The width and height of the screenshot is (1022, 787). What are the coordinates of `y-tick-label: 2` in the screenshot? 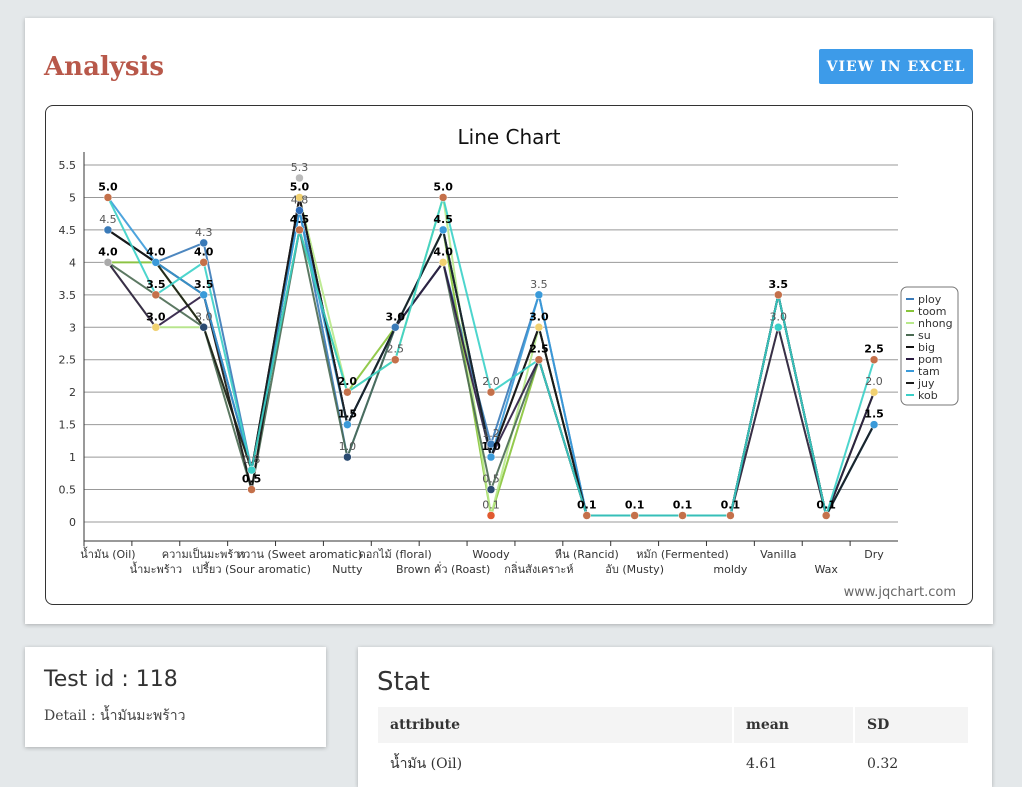 It's located at (72, 392).